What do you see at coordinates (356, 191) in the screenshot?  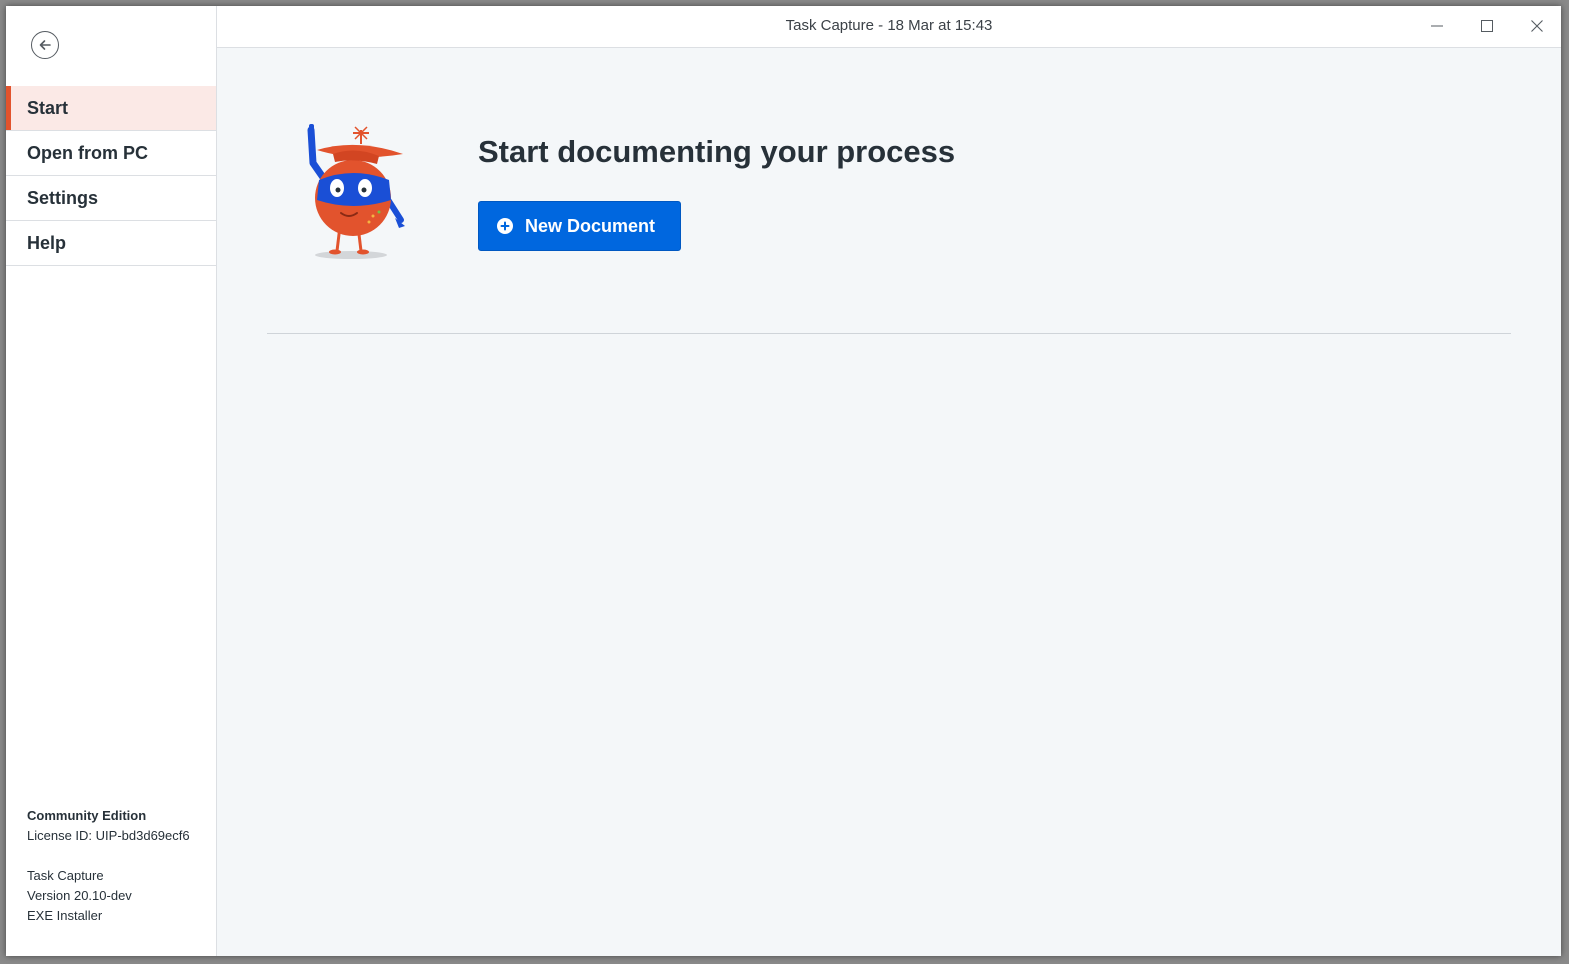 I see `robot-mascot-icon` at bounding box center [356, 191].